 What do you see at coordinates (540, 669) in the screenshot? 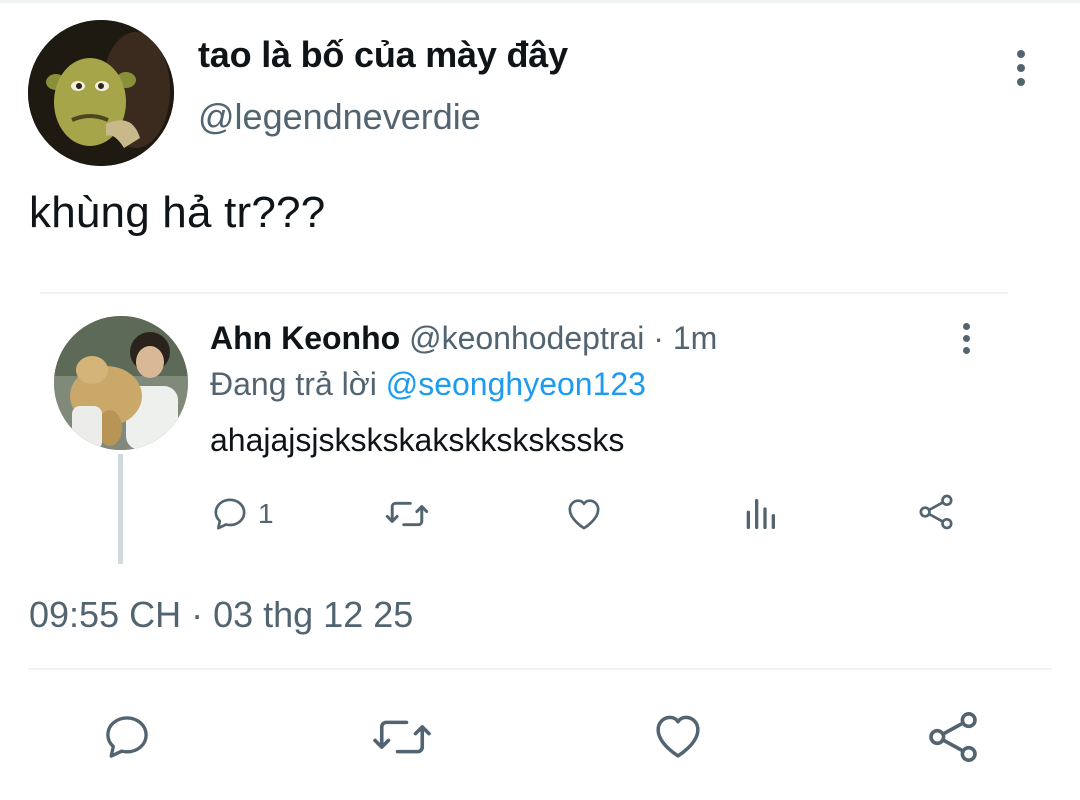
I see `actions-divider` at bounding box center [540, 669].